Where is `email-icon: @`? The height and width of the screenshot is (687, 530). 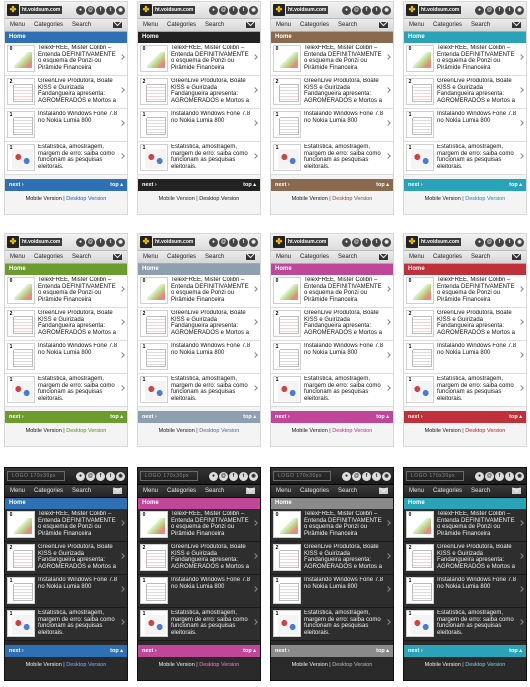 email-icon: @ is located at coordinates (489, 476).